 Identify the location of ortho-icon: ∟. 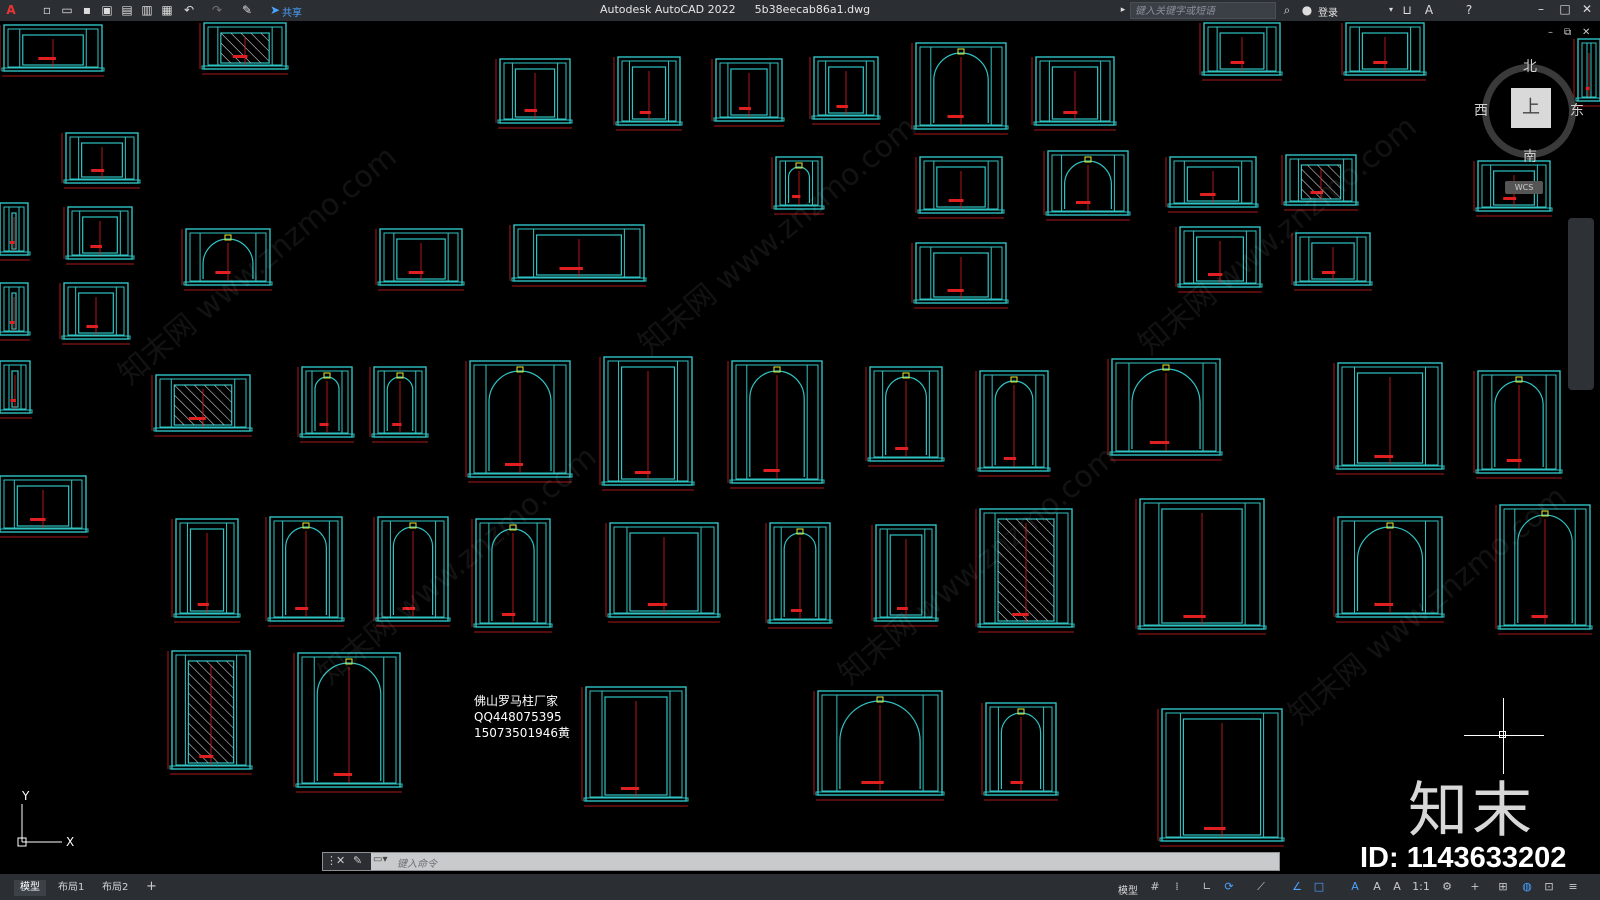
(1207, 887).